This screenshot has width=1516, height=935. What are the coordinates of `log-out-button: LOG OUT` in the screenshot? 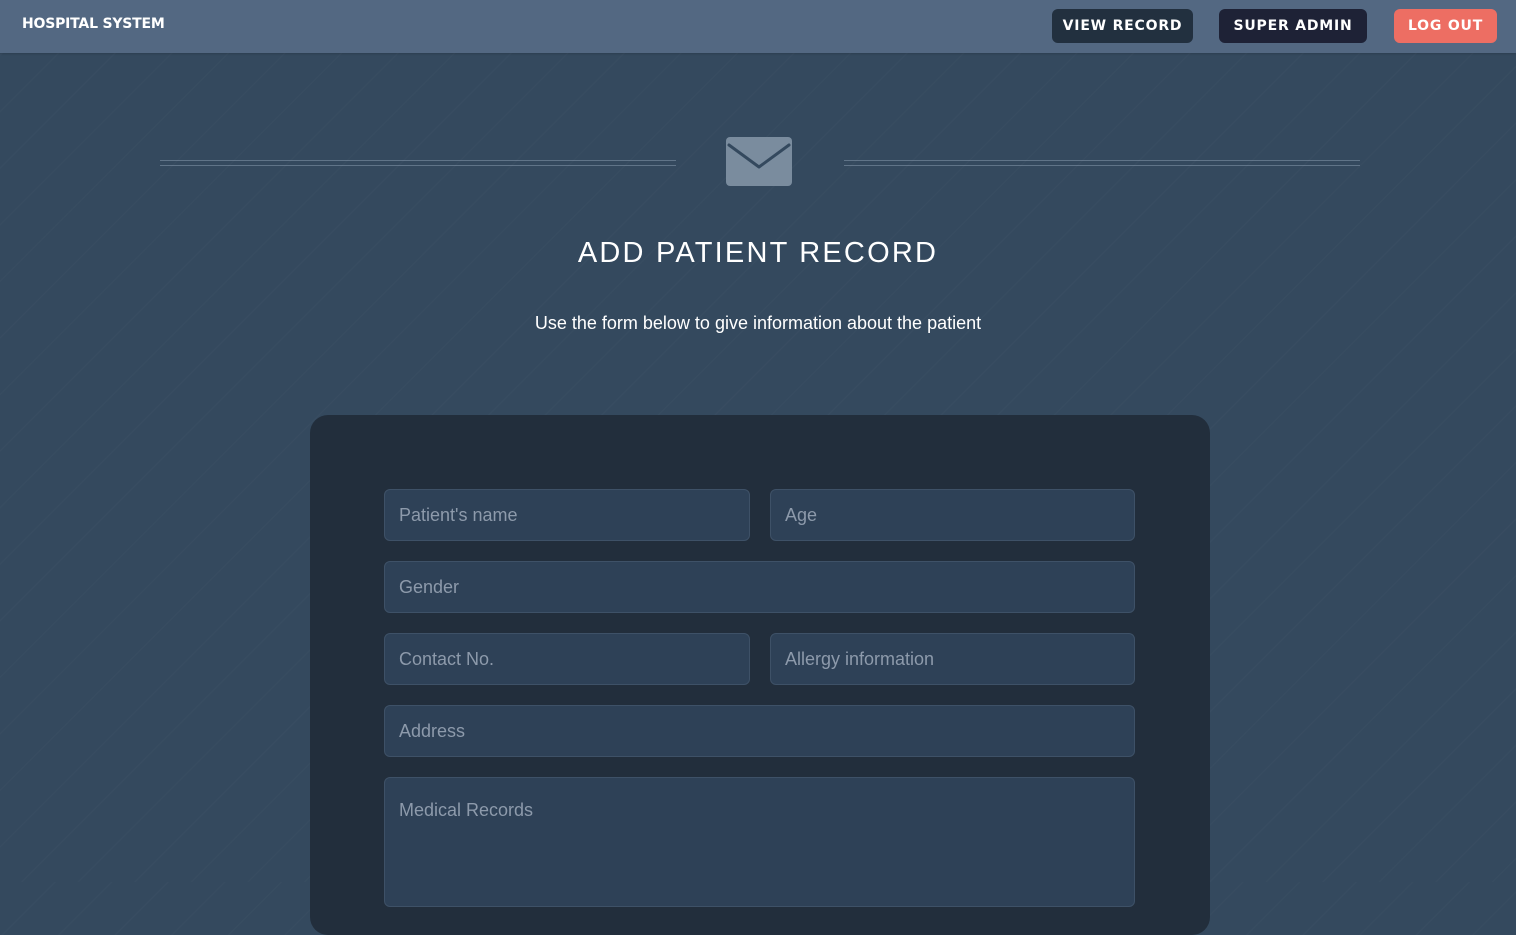 It's located at (1445, 26).